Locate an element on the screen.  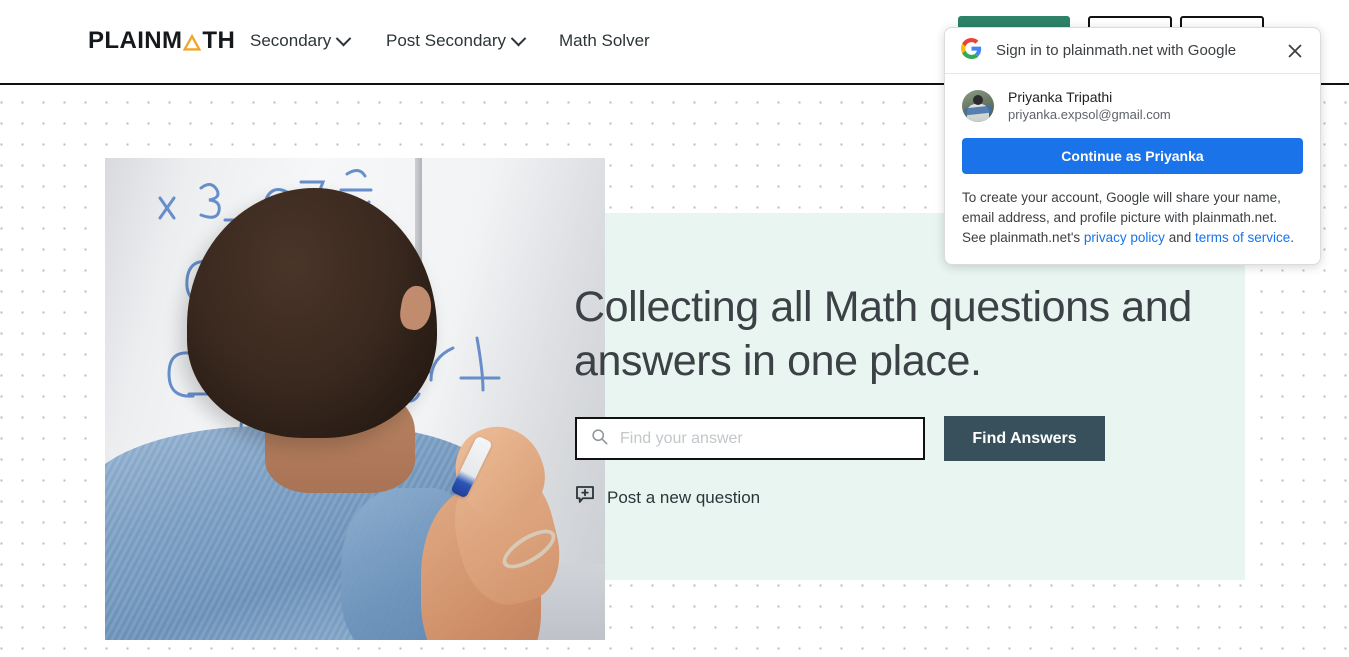
search-row: Find Answers is located at coordinates (840, 438).